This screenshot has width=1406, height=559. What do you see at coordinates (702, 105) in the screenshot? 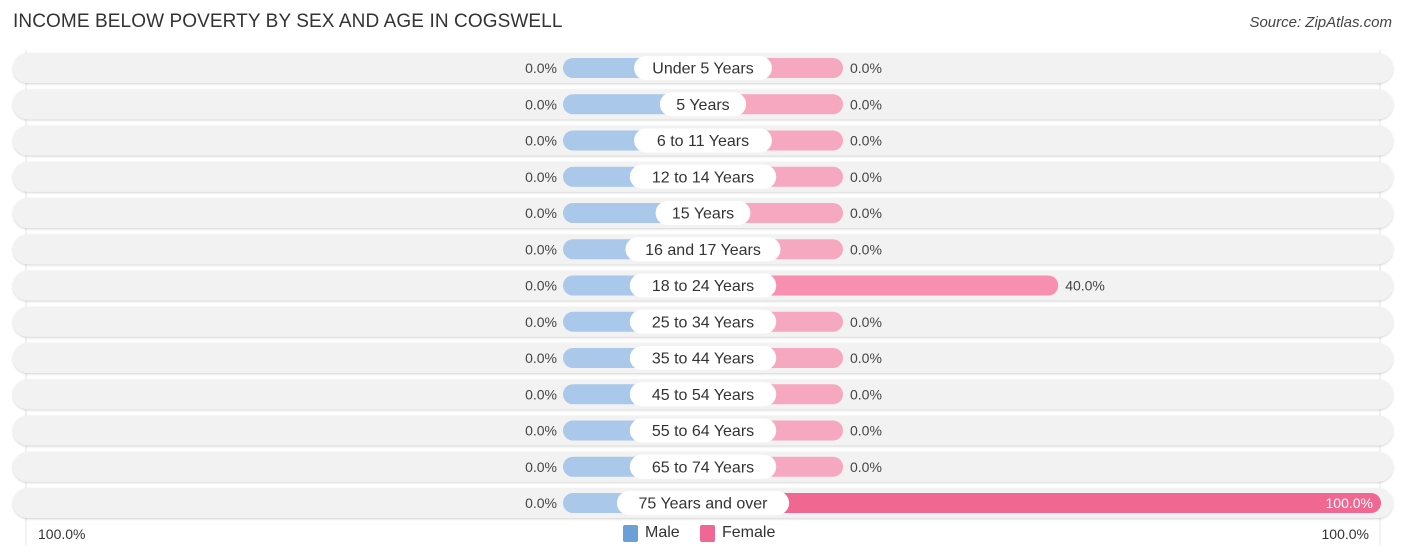
I see `category-label: 5 Years` at bounding box center [702, 105].